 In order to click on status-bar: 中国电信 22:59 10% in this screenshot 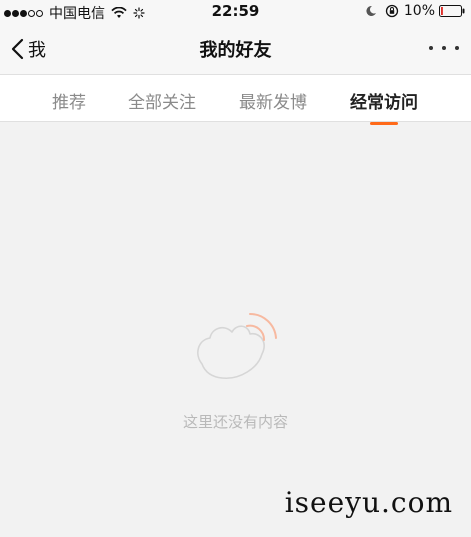, I will do `click(235, 12)`.